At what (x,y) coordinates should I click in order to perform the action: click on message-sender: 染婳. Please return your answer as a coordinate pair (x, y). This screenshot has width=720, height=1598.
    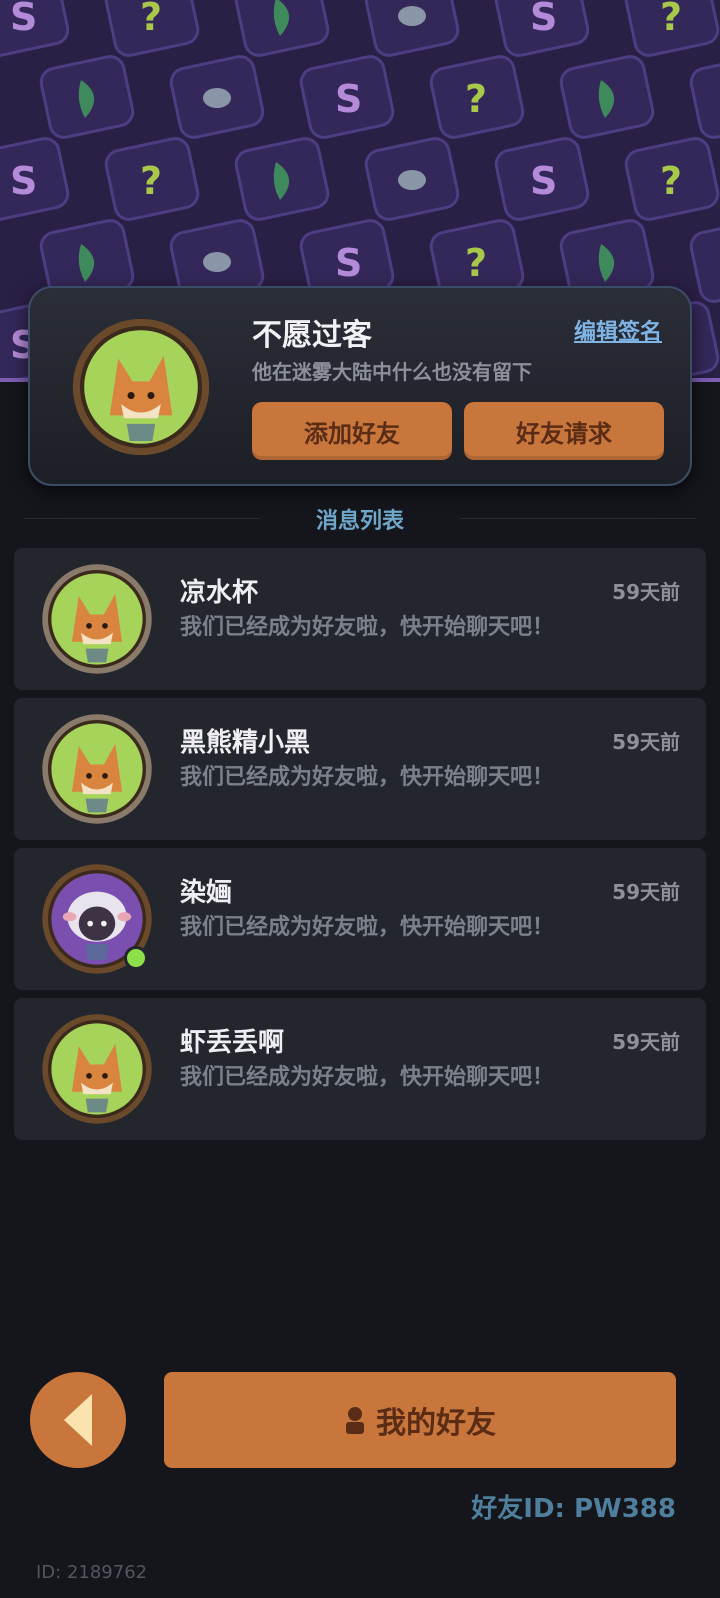
    Looking at the image, I should click on (206, 893).